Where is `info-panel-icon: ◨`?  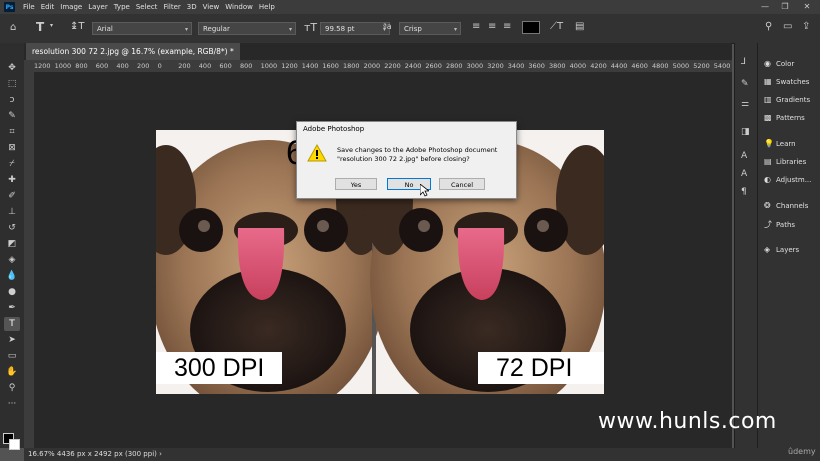 info-panel-icon: ◨ is located at coordinates (745, 132).